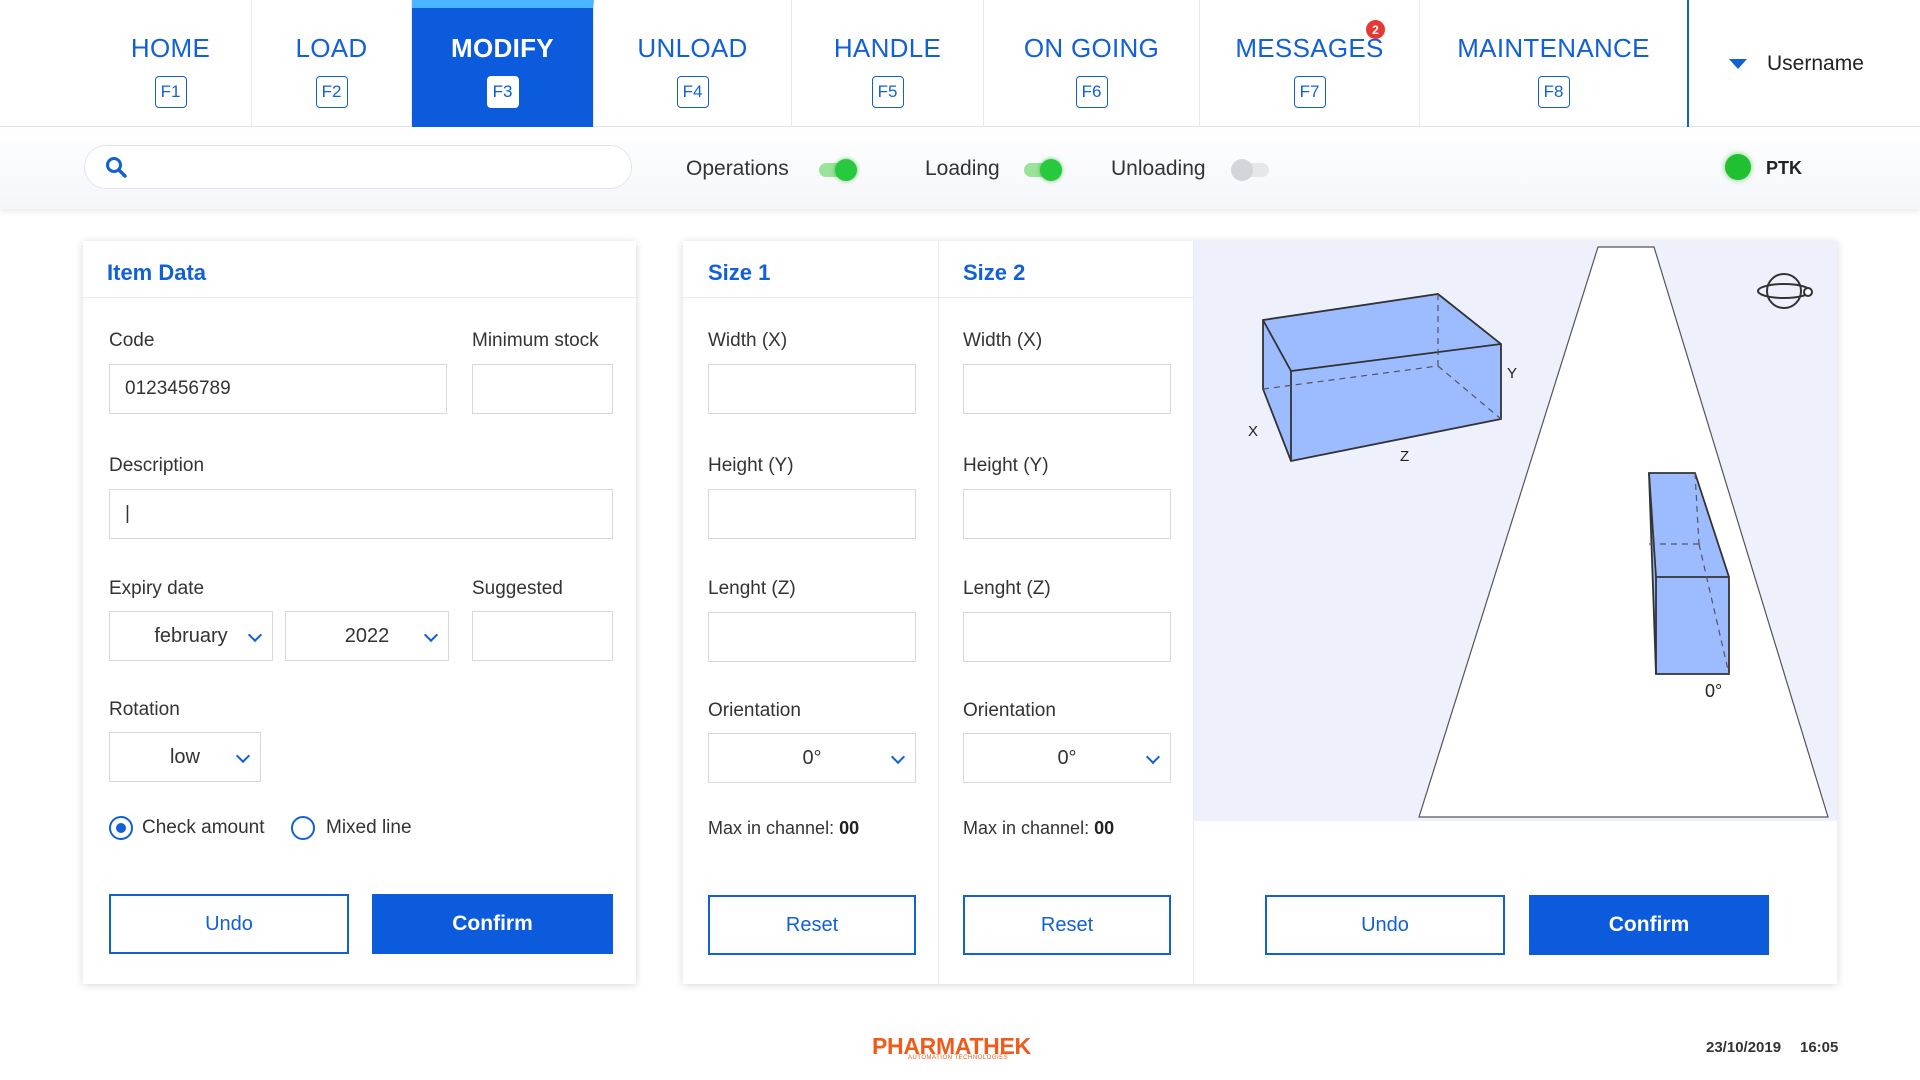 This screenshot has height=1080, width=1920. What do you see at coordinates (812, 637) in the screenshot?
I see `size1-length-field` at bounding box center [812, 637].